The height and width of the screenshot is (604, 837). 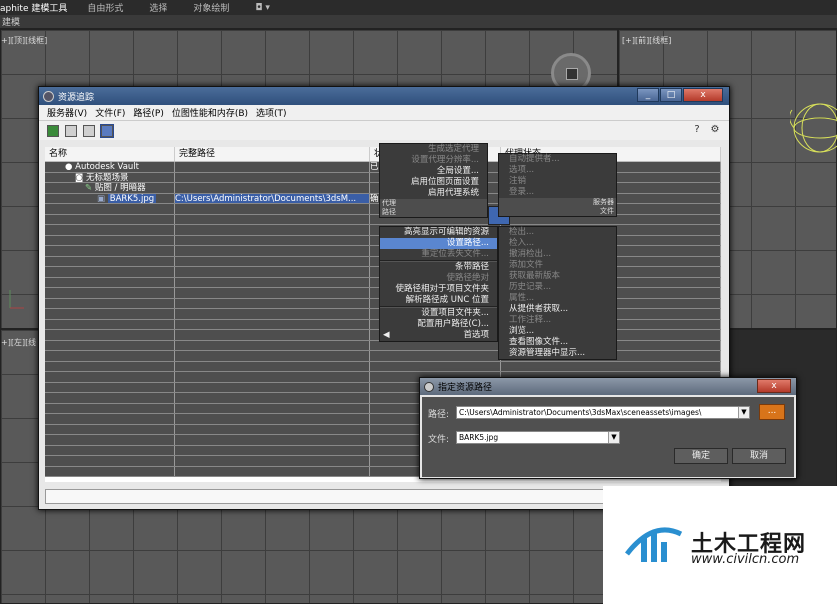 I want to click on asset-window-titlebar: 资源追踪, so click(x=384, y=96).